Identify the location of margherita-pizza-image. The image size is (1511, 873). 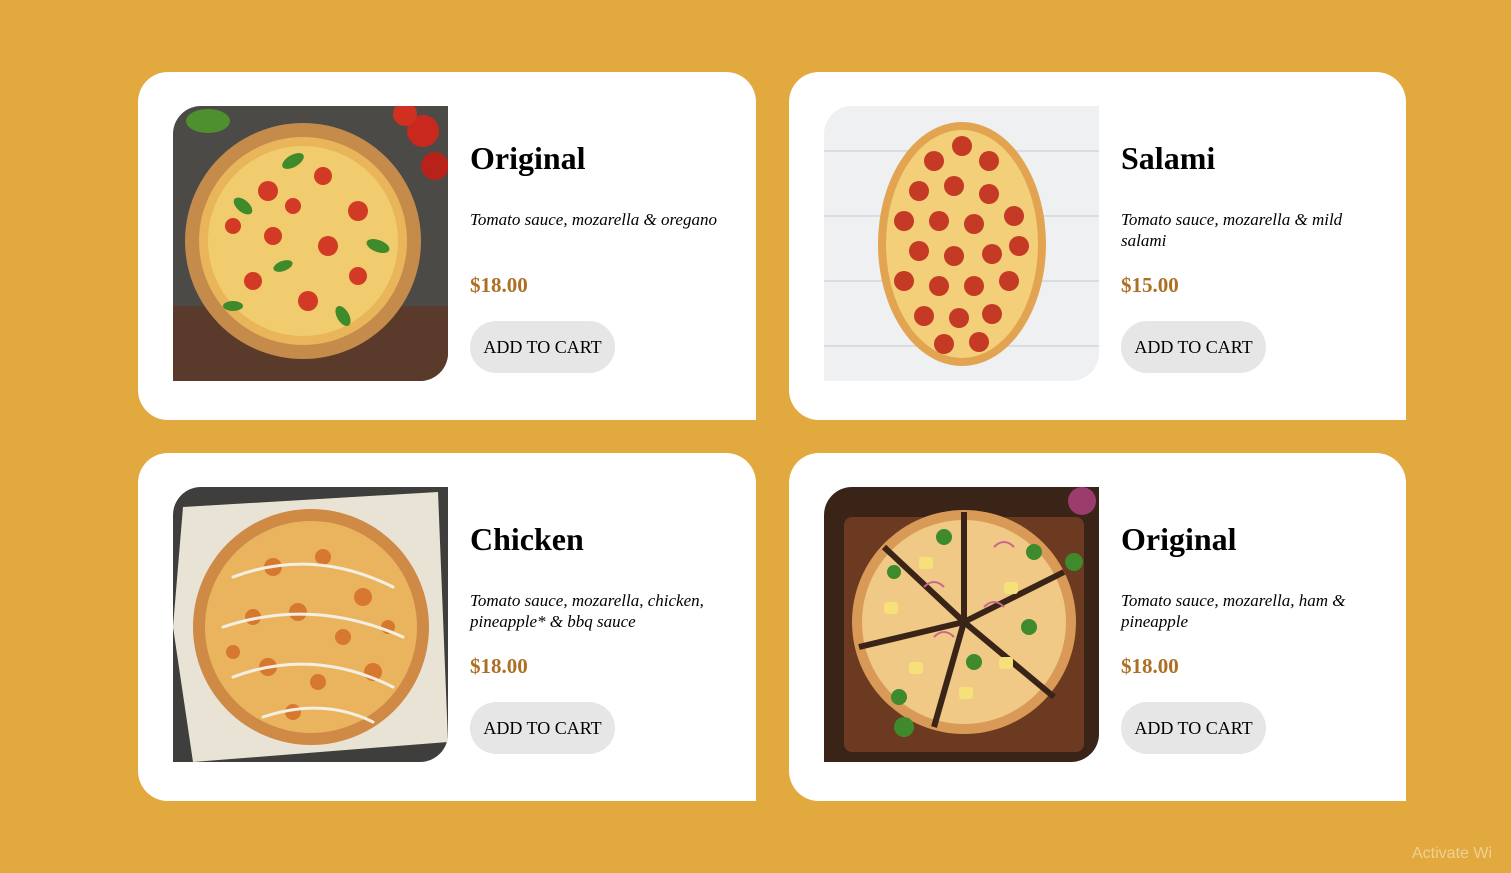
(310, 243).